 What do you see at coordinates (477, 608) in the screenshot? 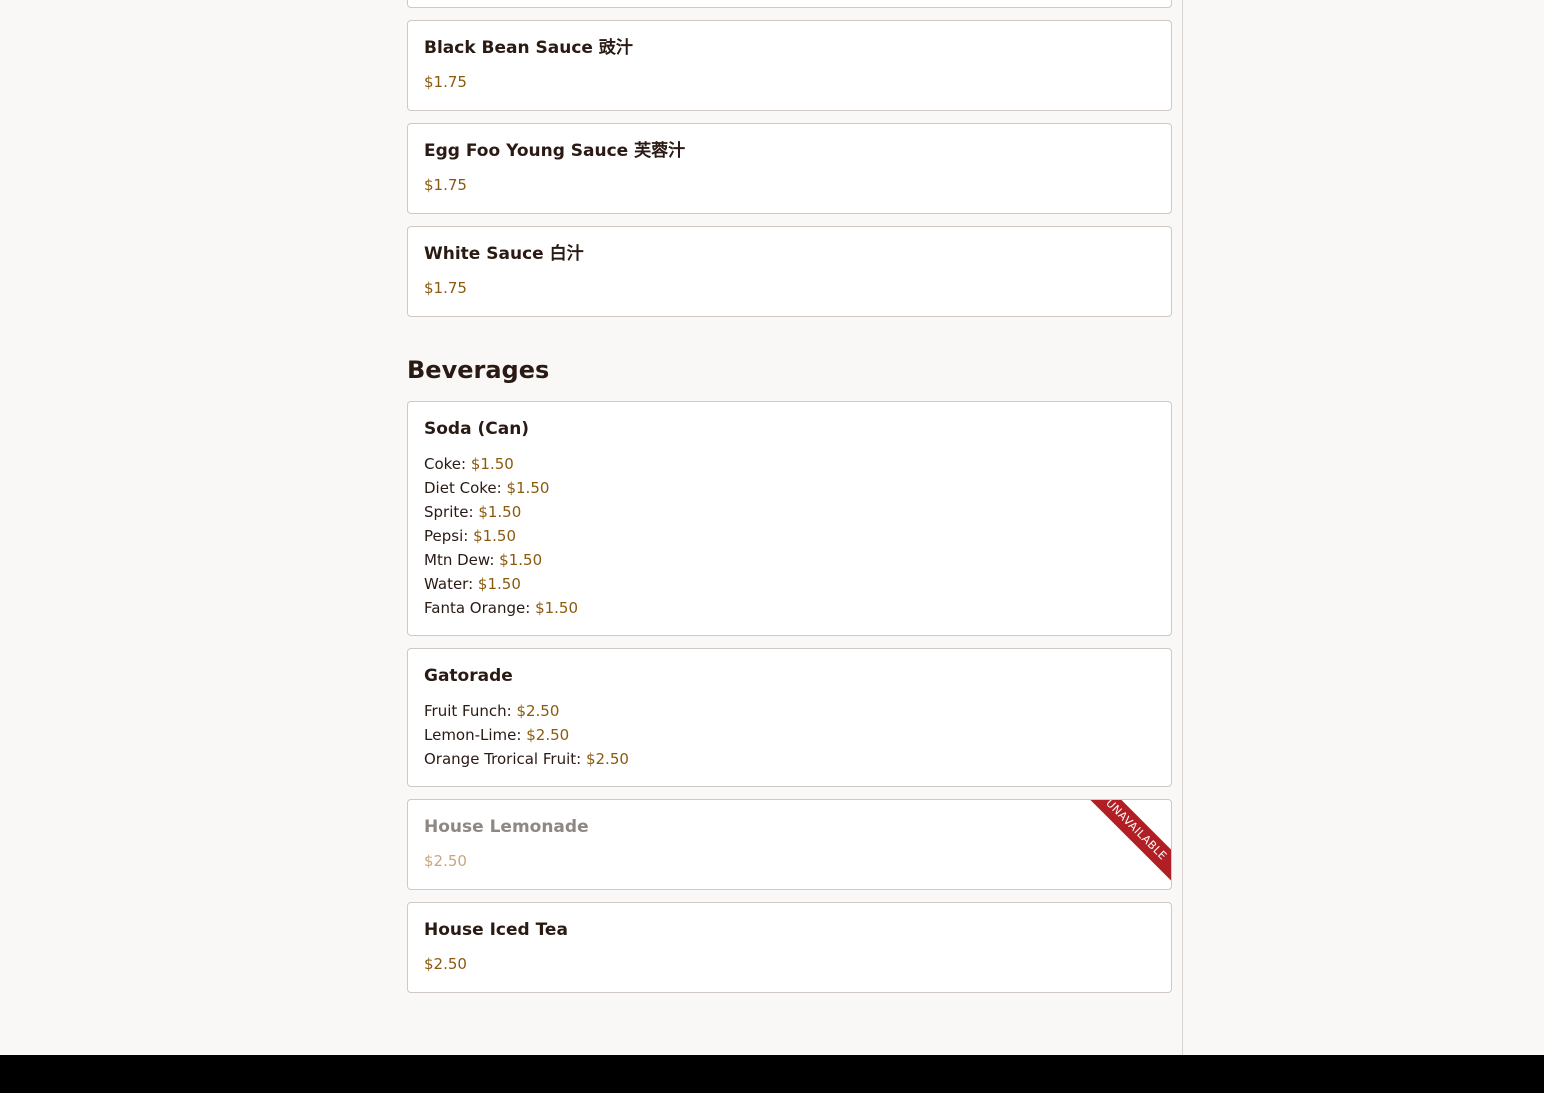
I see `option-label: Fanta Orange:` at bounding box center [477, 608].